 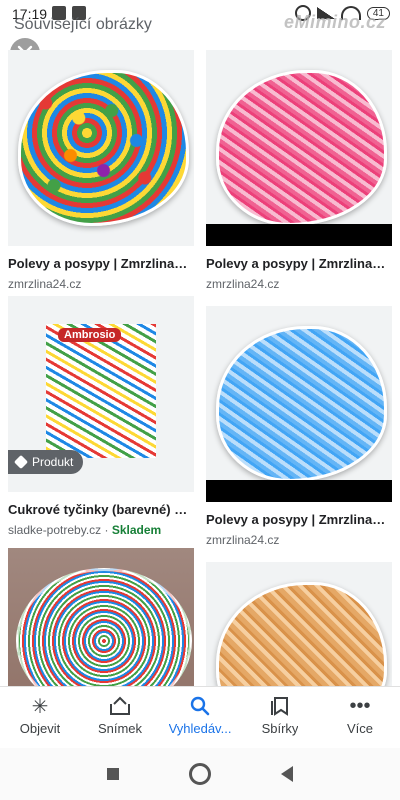 What do you see at coordinates (120, 718) in the screenshot?
I see `nav-snapshot: Snímek` at bounding box center [120, 718].